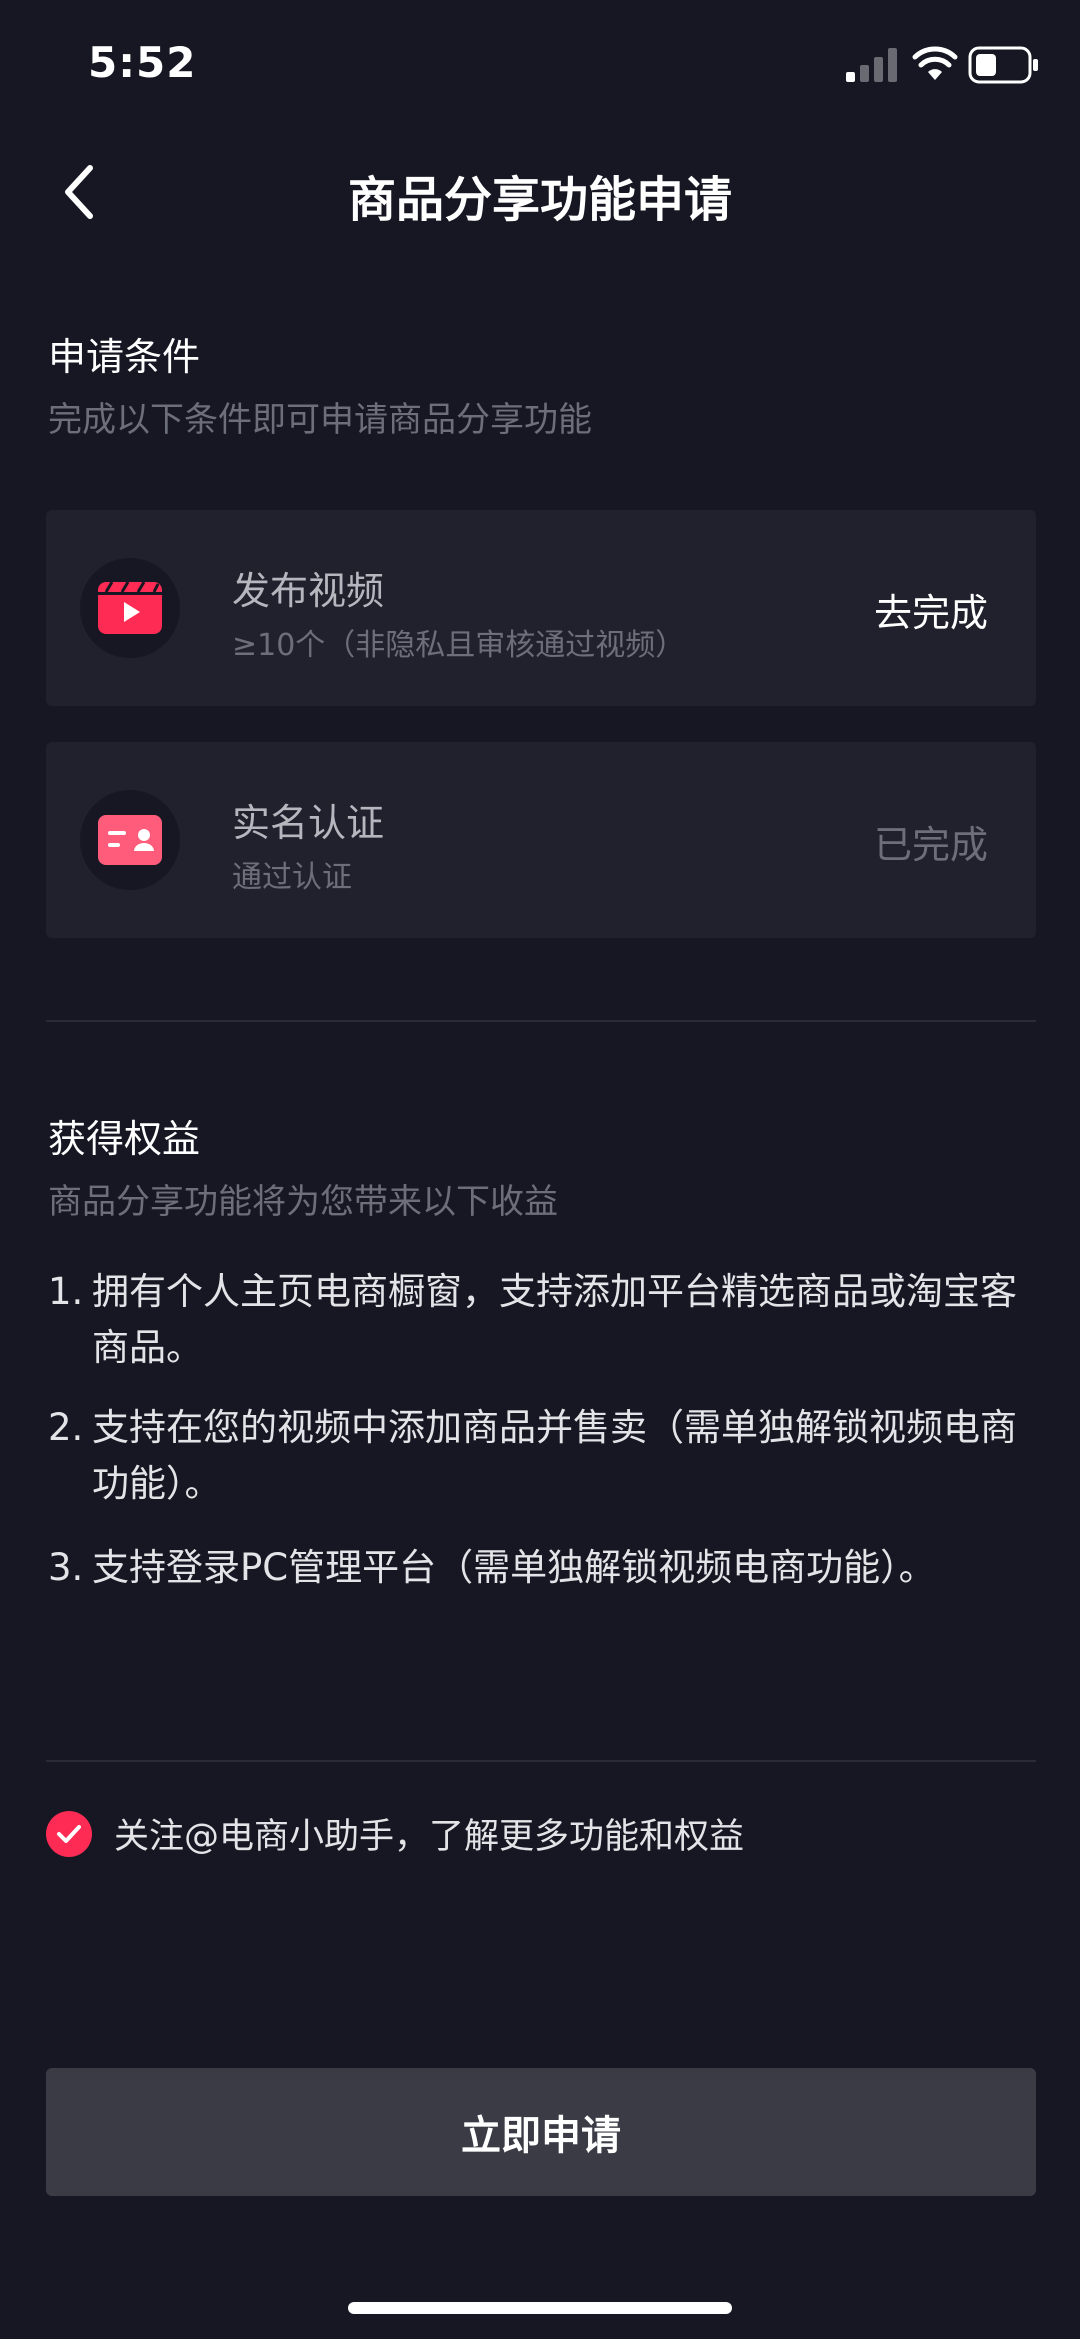 The height and width of the screenshot is (2339, 1080). Describe the element at coordinates (514, 1567) in the screenshot. I see `benefit-text: 支持登录PC管理平台（需单独解锁视频电商功能）。` at that location.